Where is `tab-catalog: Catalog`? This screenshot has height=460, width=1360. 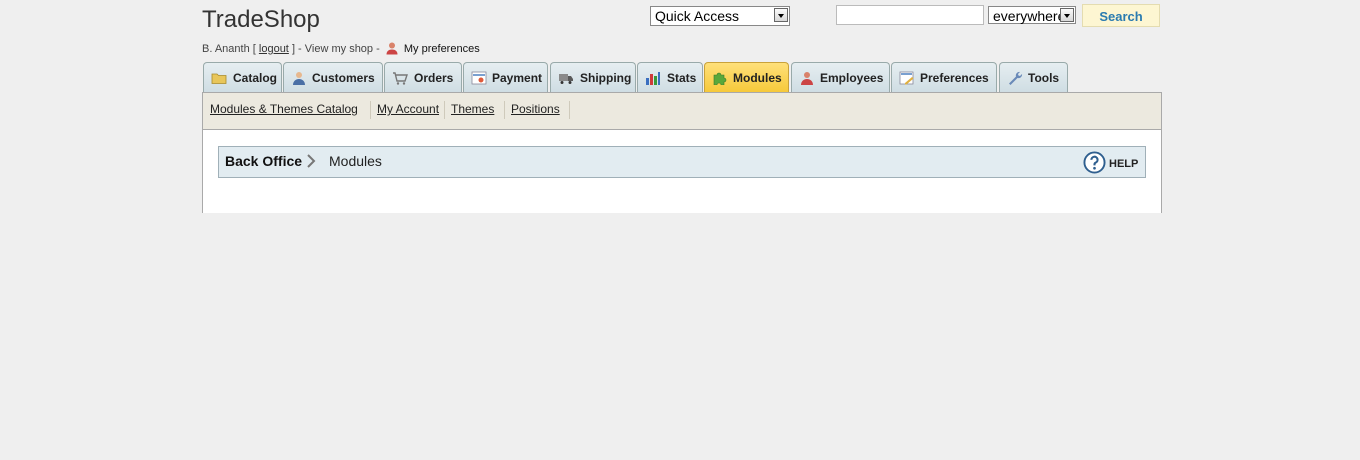 tab-catalog: Catalog is located at coordinates (242, 77).